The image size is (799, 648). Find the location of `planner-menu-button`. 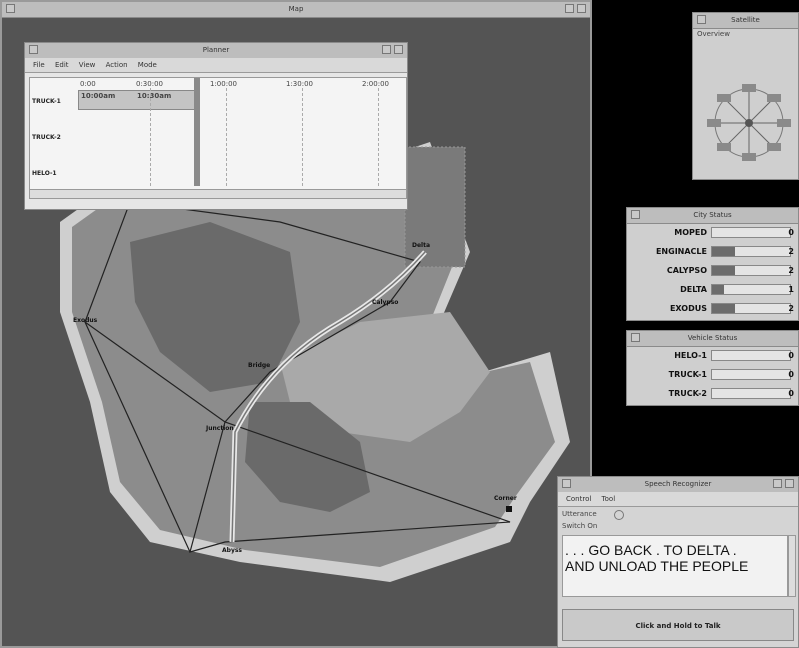

planner-menu-button is located at coordinates (33, 49).